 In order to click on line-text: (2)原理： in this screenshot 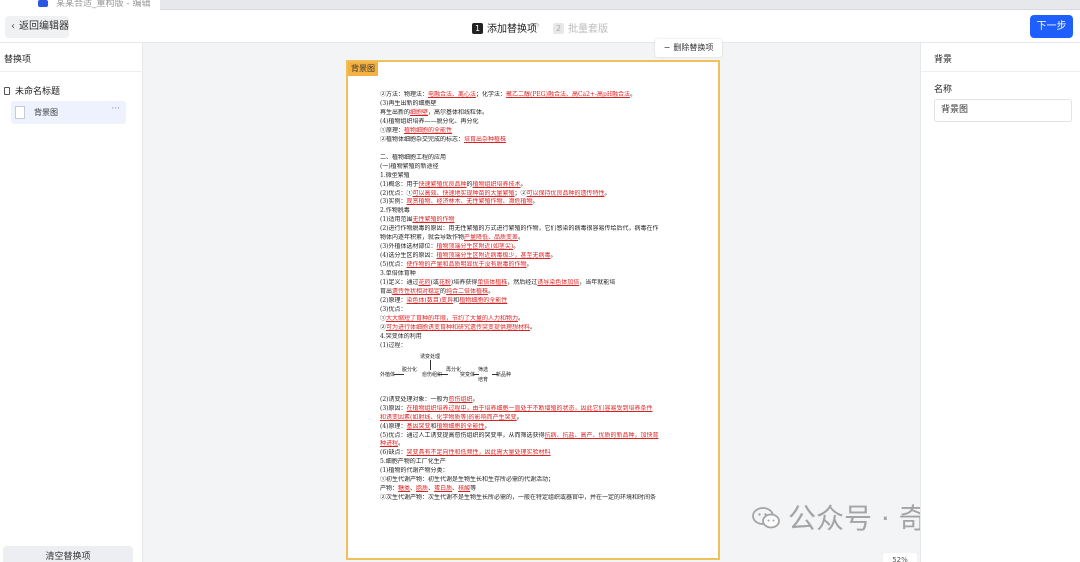, I will do `click(393, 300)`.